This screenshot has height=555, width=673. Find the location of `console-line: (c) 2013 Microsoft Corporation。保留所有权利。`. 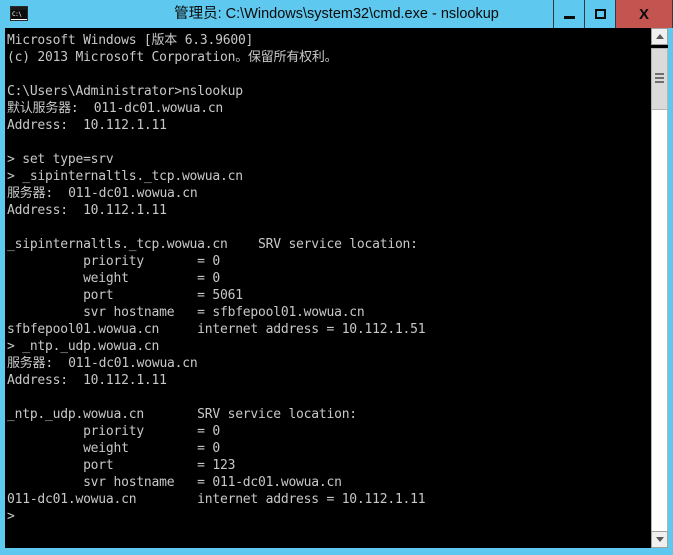

console-line: (c) 2013 Microsoft Corporation。保留所有权利。 is located at coordinates (172, 57).